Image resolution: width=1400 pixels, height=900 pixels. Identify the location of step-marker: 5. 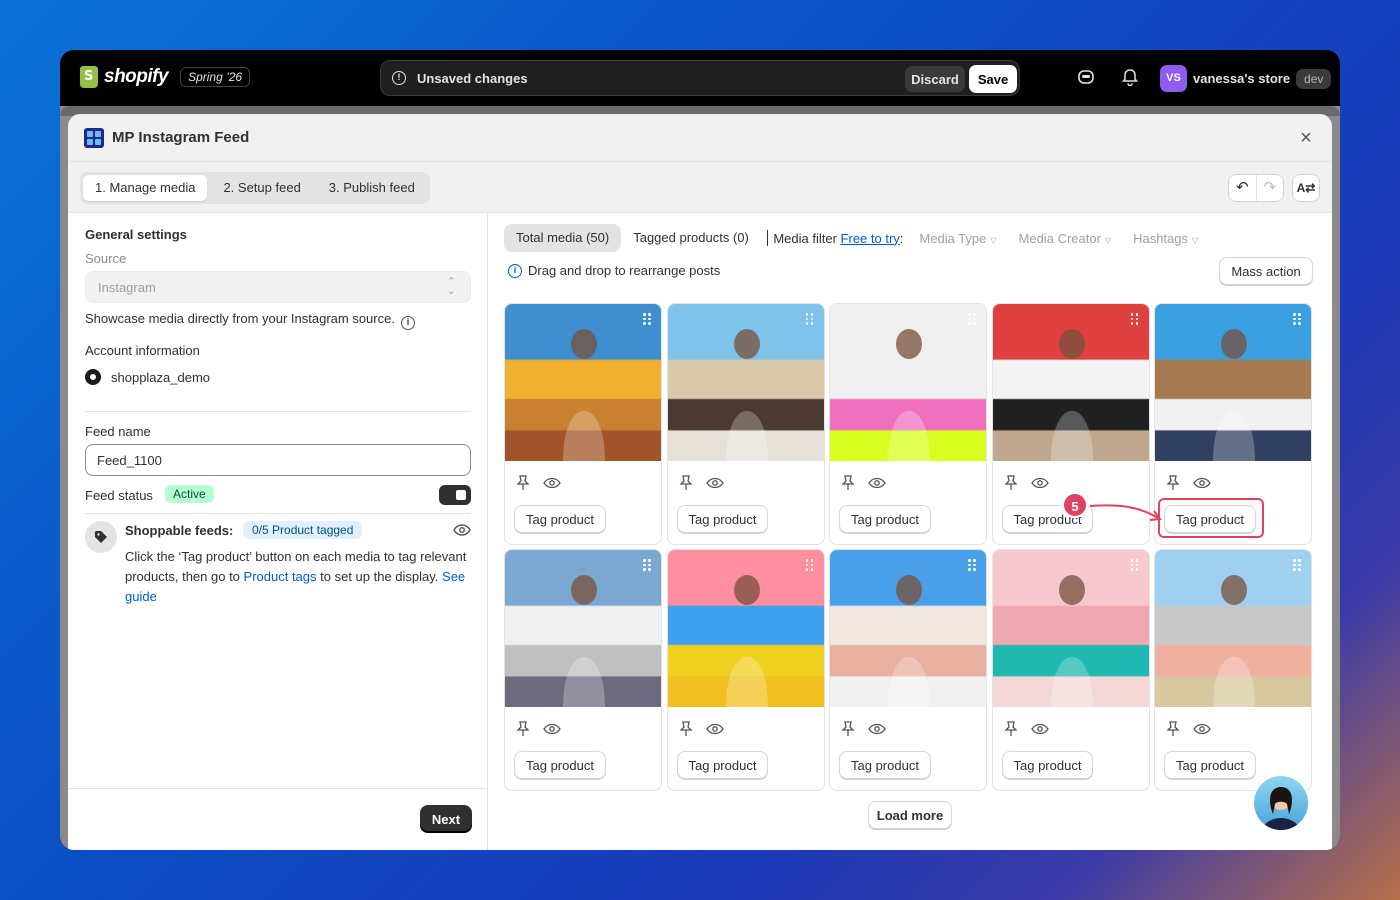
(1075, 505).